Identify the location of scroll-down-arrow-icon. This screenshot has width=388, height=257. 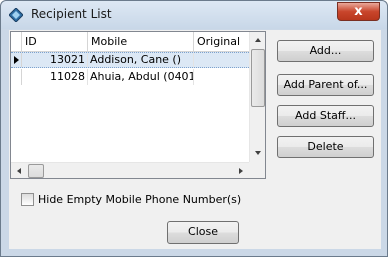
(258, 153).